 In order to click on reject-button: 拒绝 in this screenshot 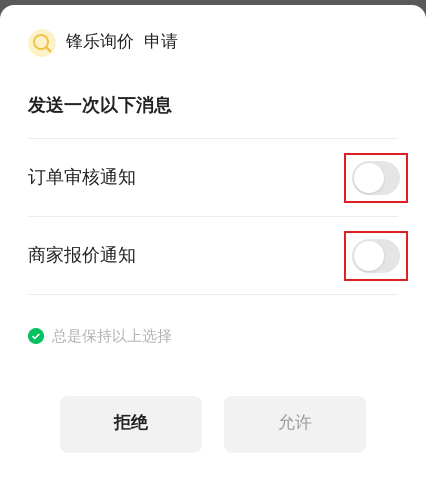, I will do `click(131, 424)`.